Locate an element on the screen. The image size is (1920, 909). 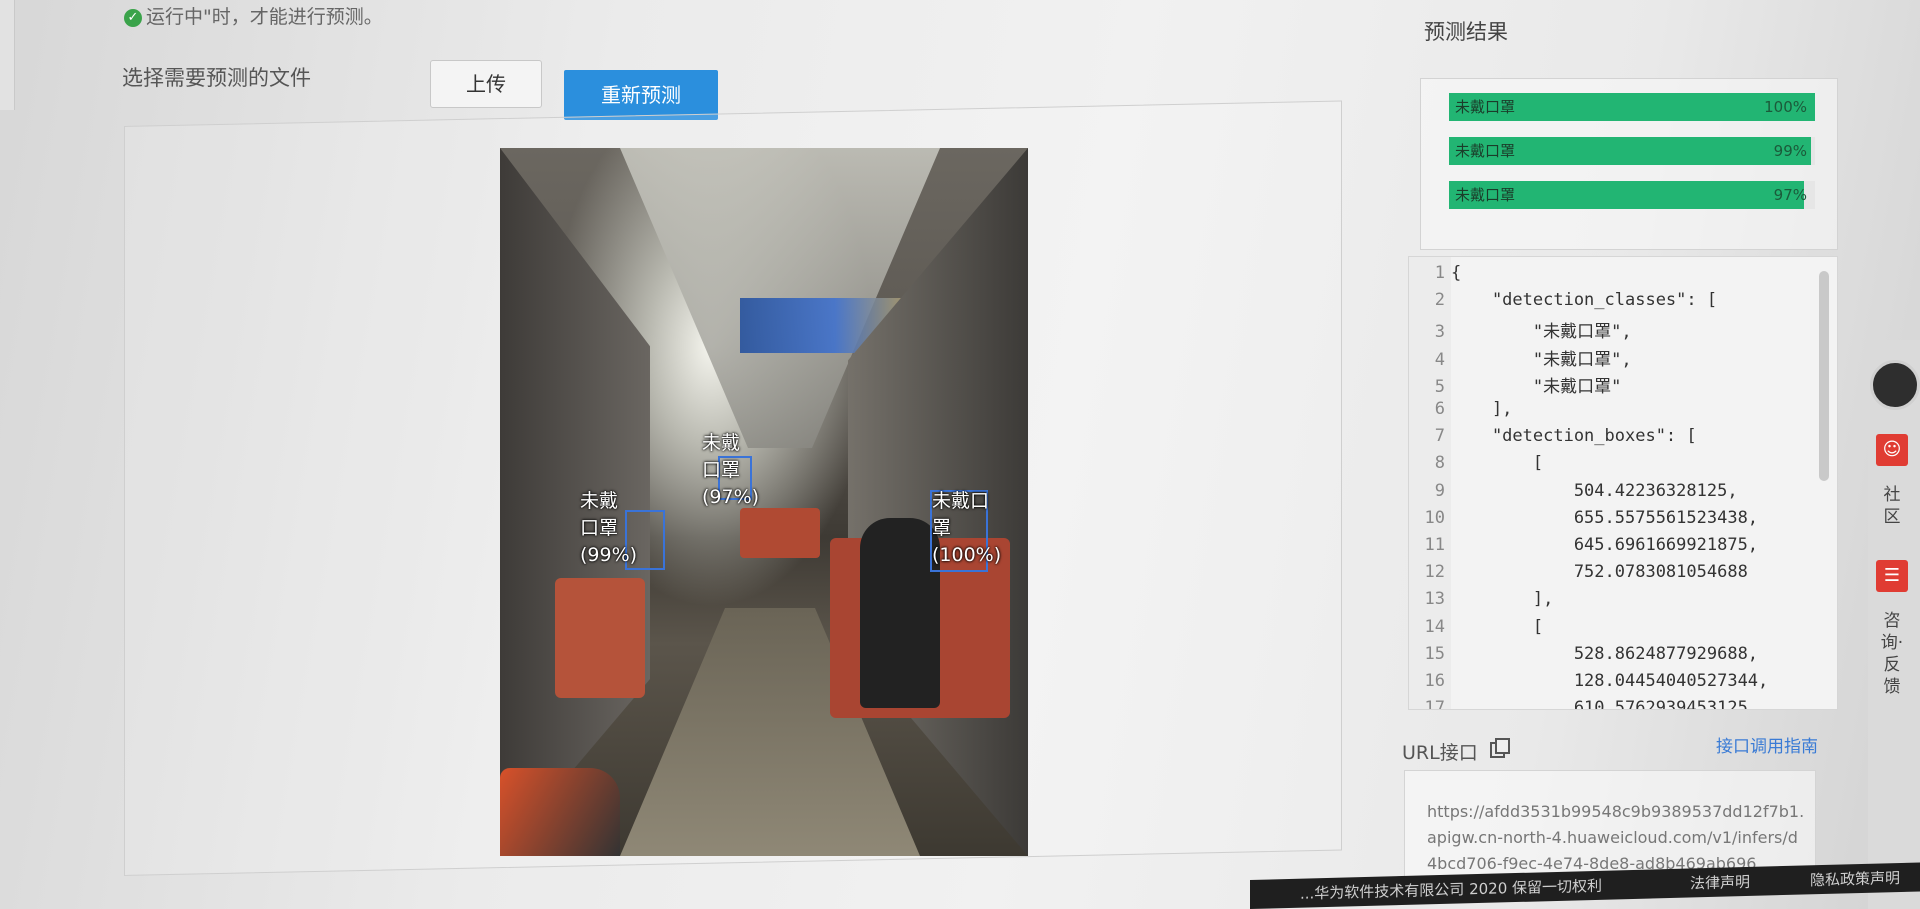
line-number: 7 is located at coordinates (1439, 436).